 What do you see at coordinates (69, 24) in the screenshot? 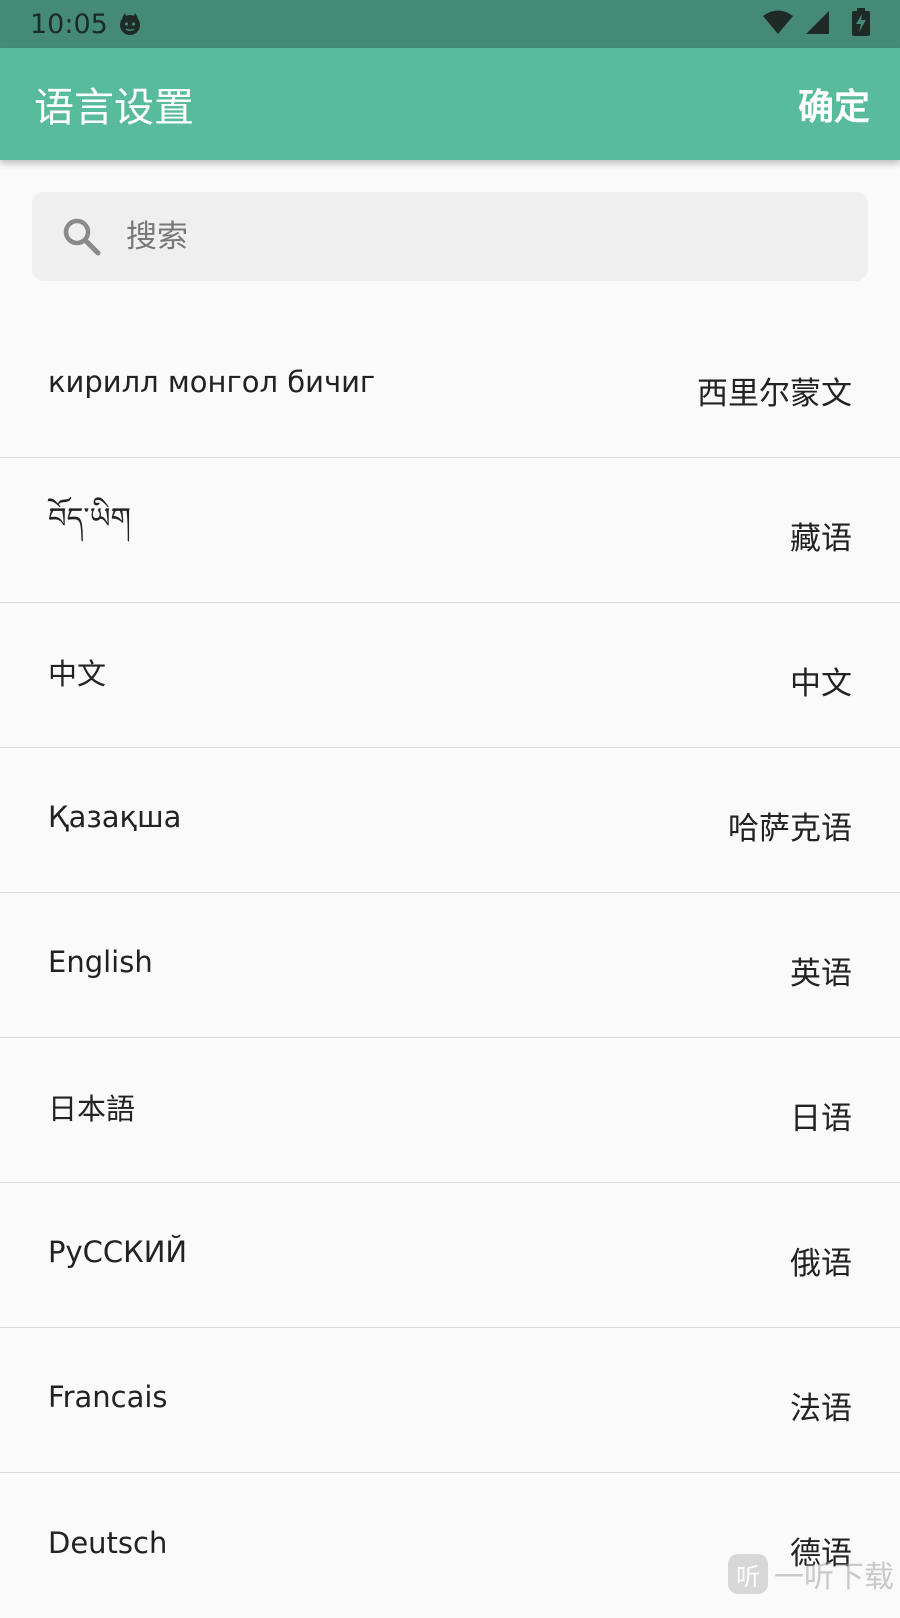
I see `status-time: 10:05` at bounding box center [69, 24].